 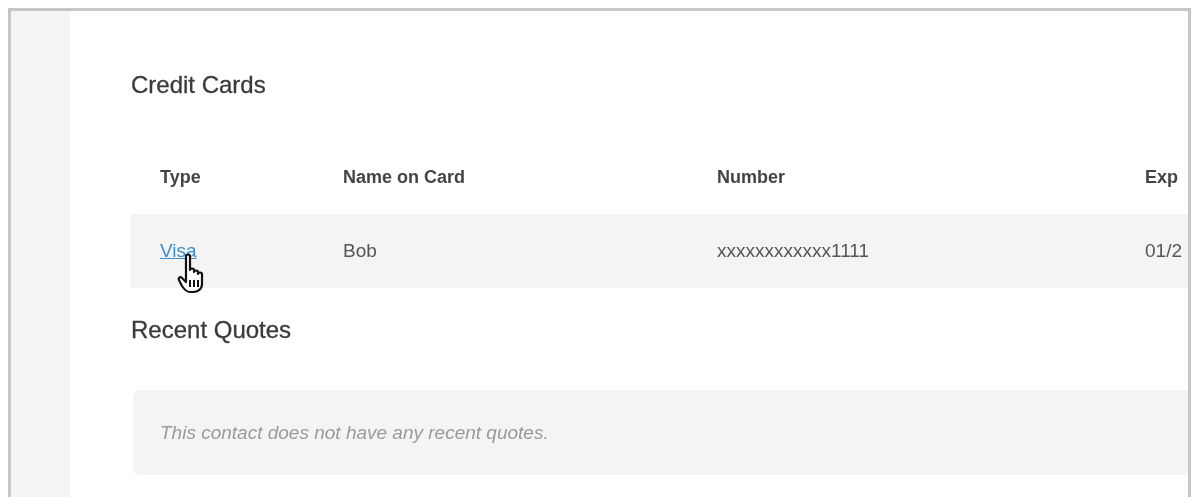 What do you see at coordinates (180, 177) in the screenshot?
I see `column-header: Type` at bounding box center [180, 177].